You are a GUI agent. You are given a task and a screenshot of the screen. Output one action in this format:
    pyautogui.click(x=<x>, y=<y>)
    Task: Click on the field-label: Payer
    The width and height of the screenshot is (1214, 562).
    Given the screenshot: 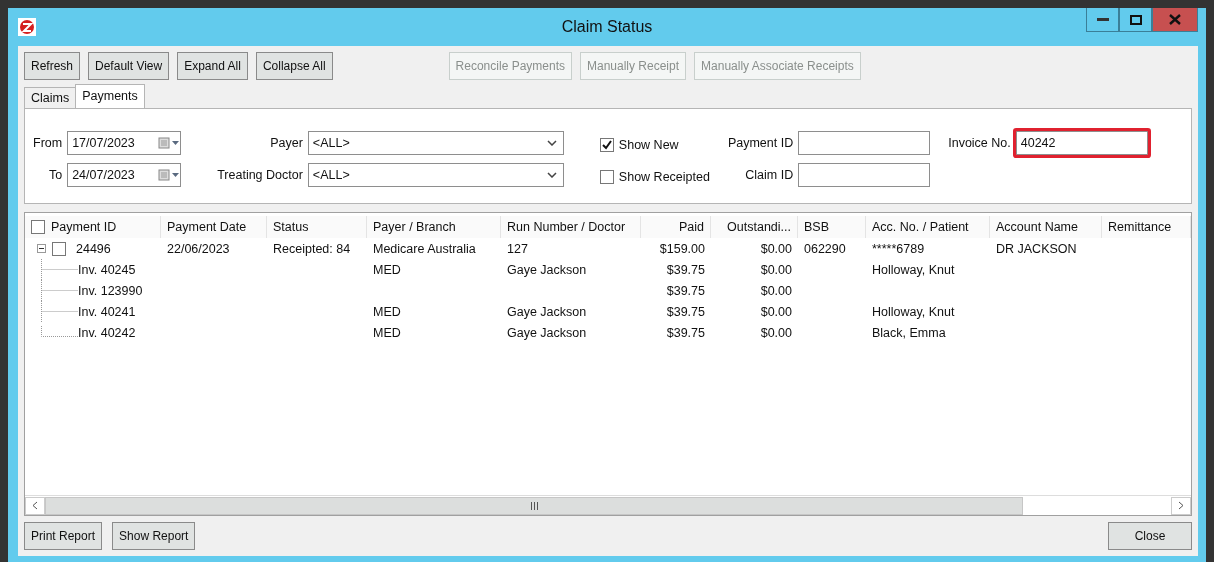 What is the action you would take?
    pyautogui.click(x=286, y=143)
    